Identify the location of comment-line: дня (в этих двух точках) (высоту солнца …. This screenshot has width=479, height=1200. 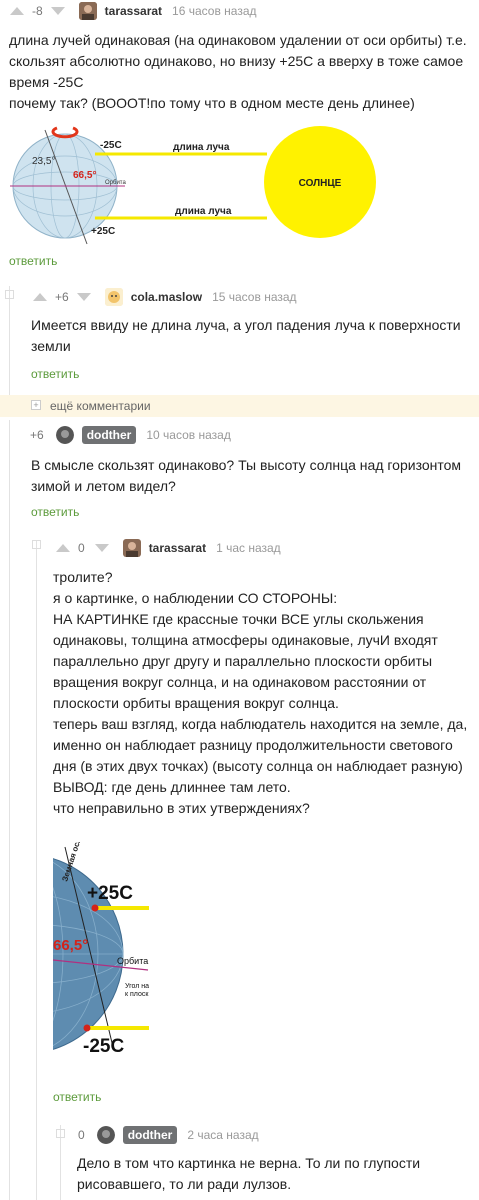
(258, 766).